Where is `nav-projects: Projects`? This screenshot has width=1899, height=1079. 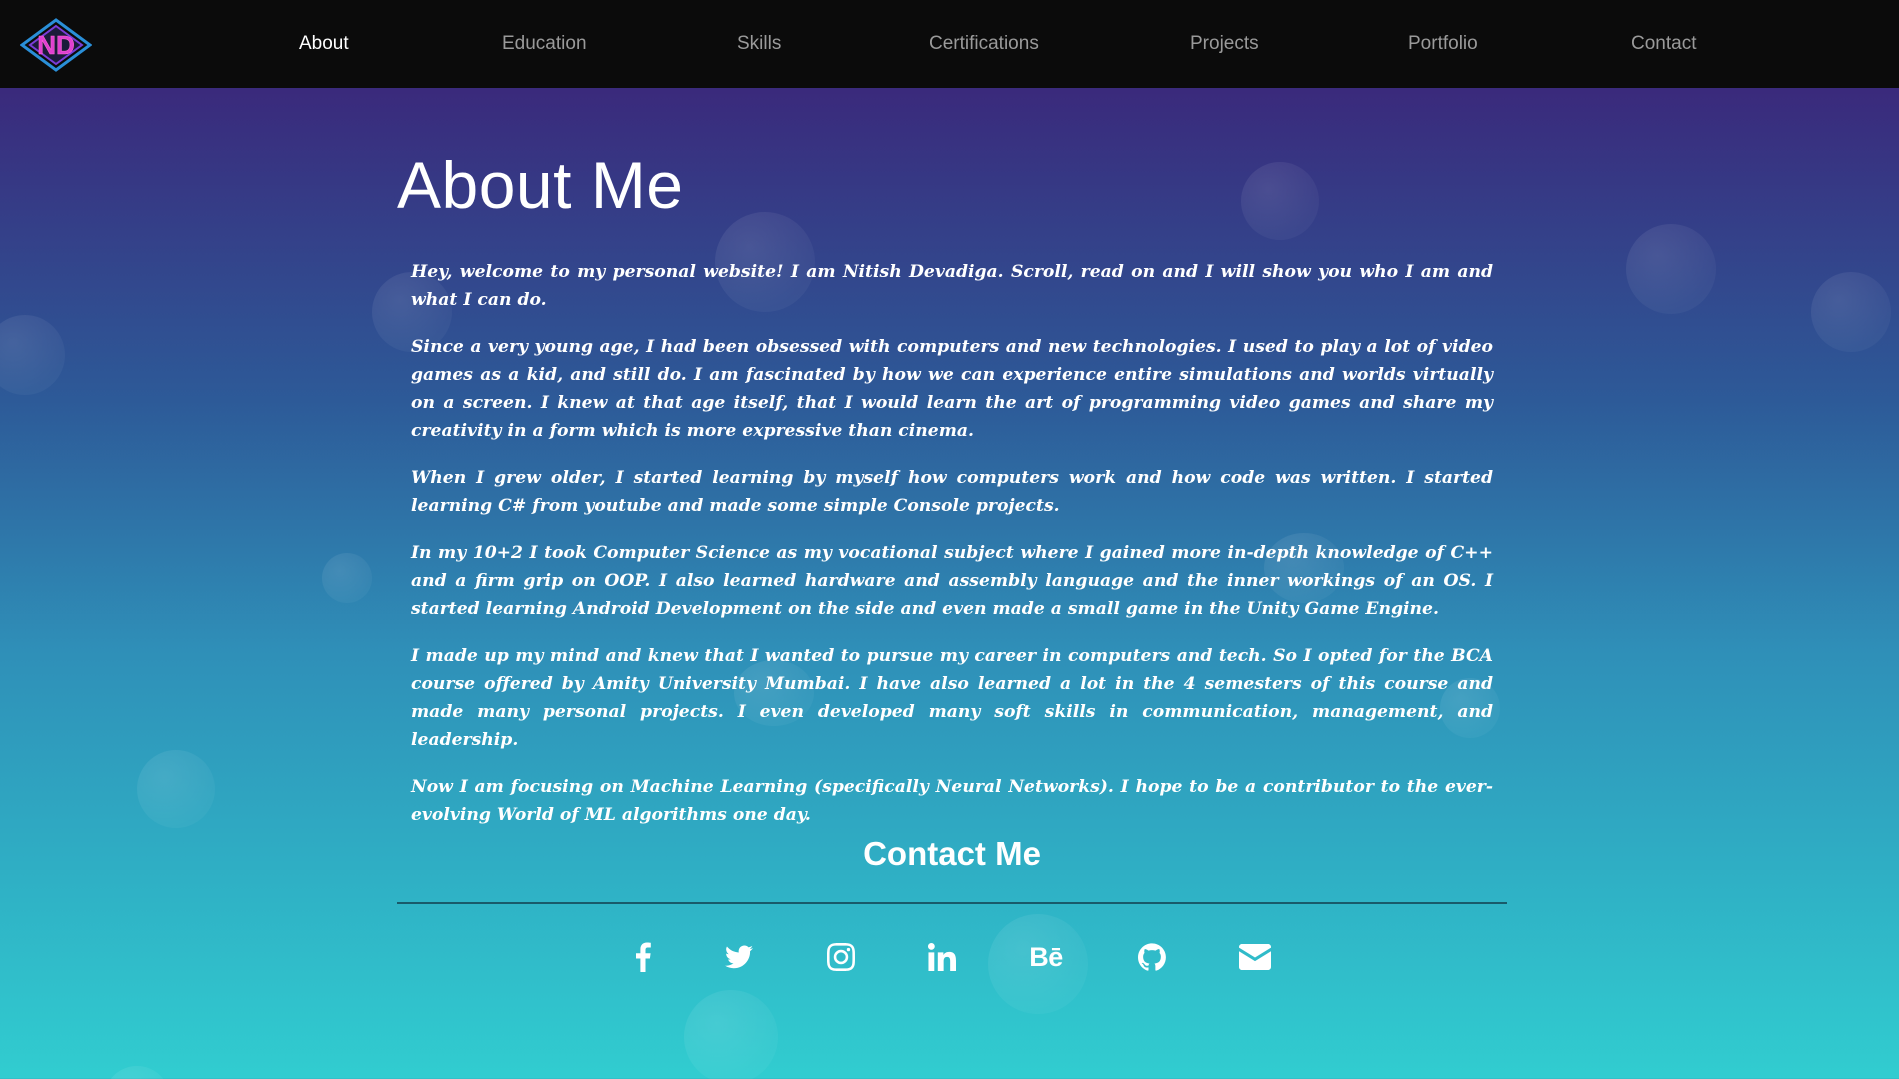 nav-projects: Projects is located at coordinates (1224, 44).